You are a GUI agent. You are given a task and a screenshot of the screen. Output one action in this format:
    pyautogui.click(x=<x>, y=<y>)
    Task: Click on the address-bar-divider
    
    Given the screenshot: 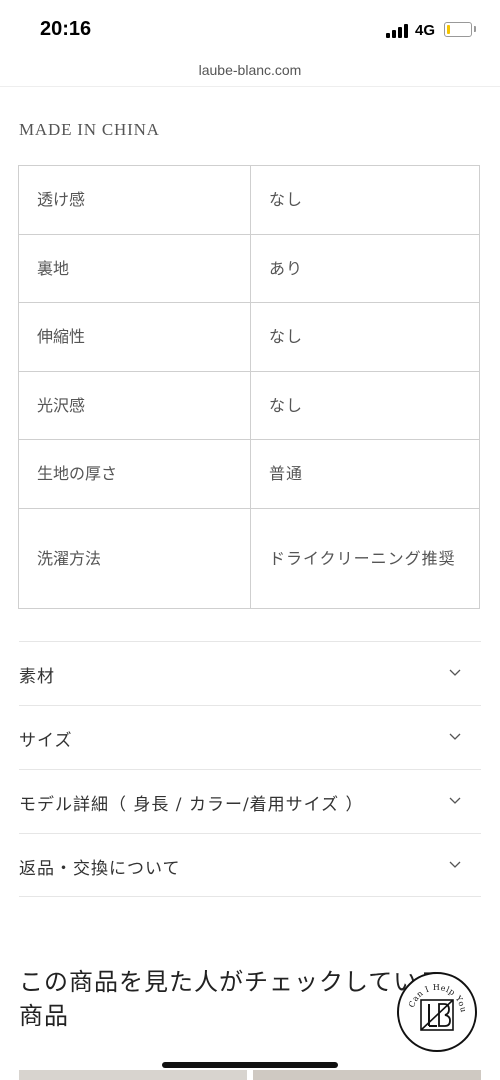 What is the action you would take?
    pyautogui.click(x=250, y=86)
    